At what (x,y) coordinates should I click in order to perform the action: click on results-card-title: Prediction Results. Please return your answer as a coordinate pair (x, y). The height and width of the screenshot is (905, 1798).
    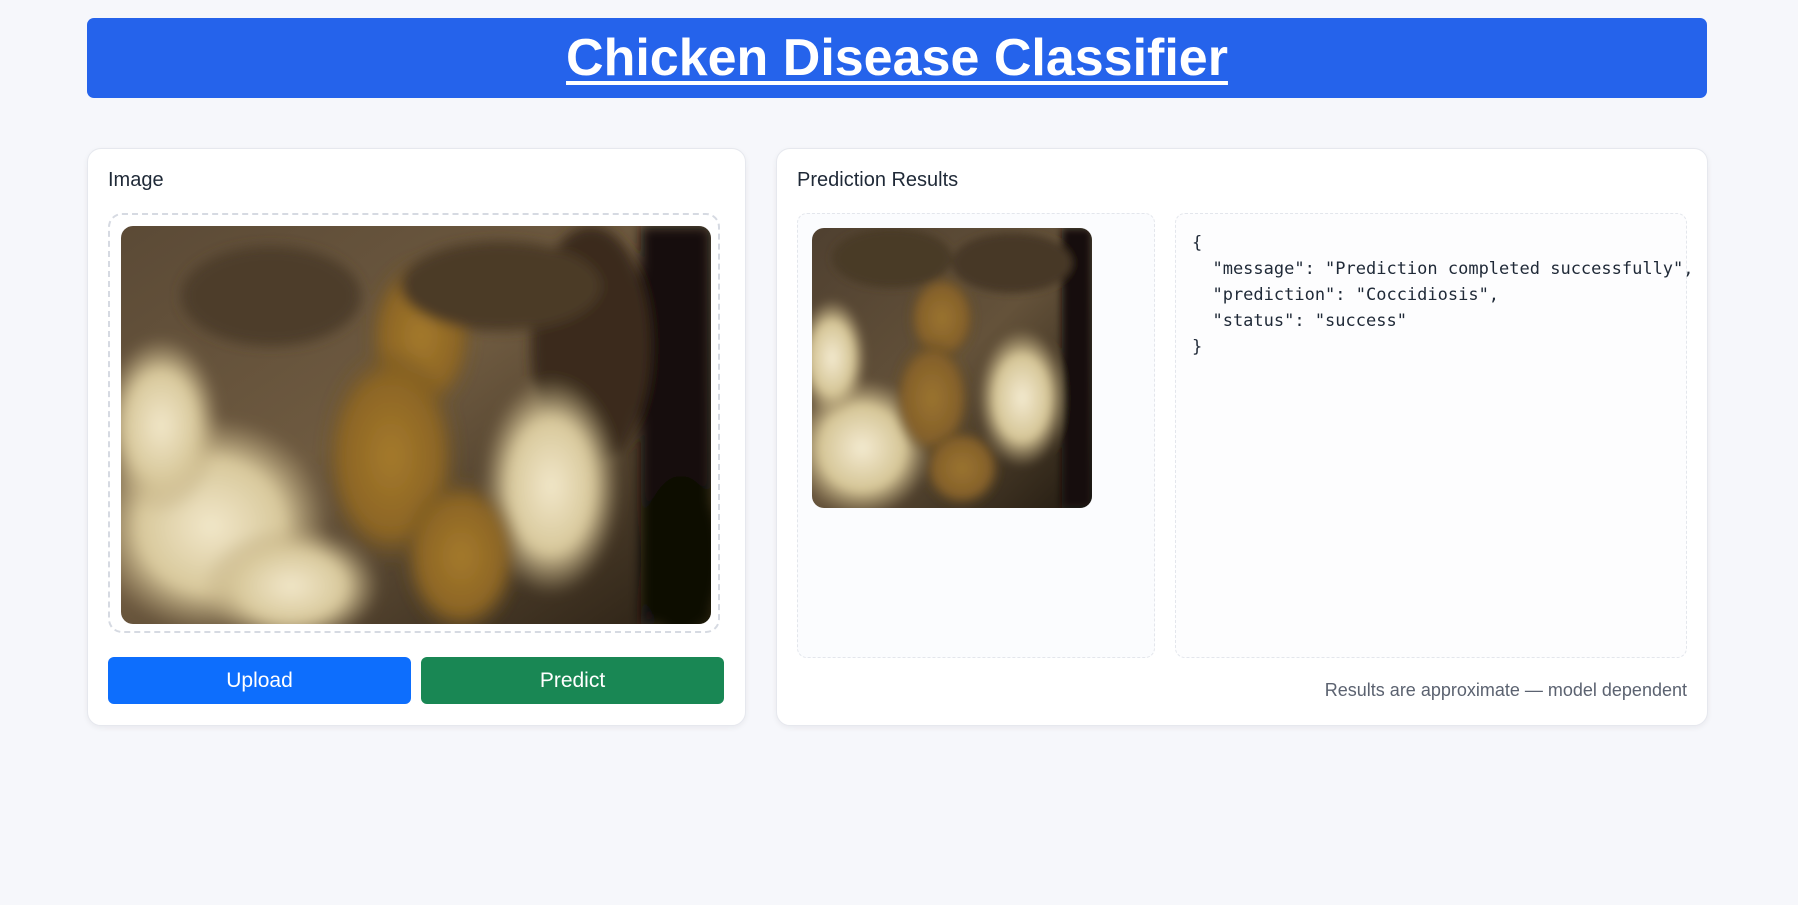
    Looking at the image, I should click on (878, 180).